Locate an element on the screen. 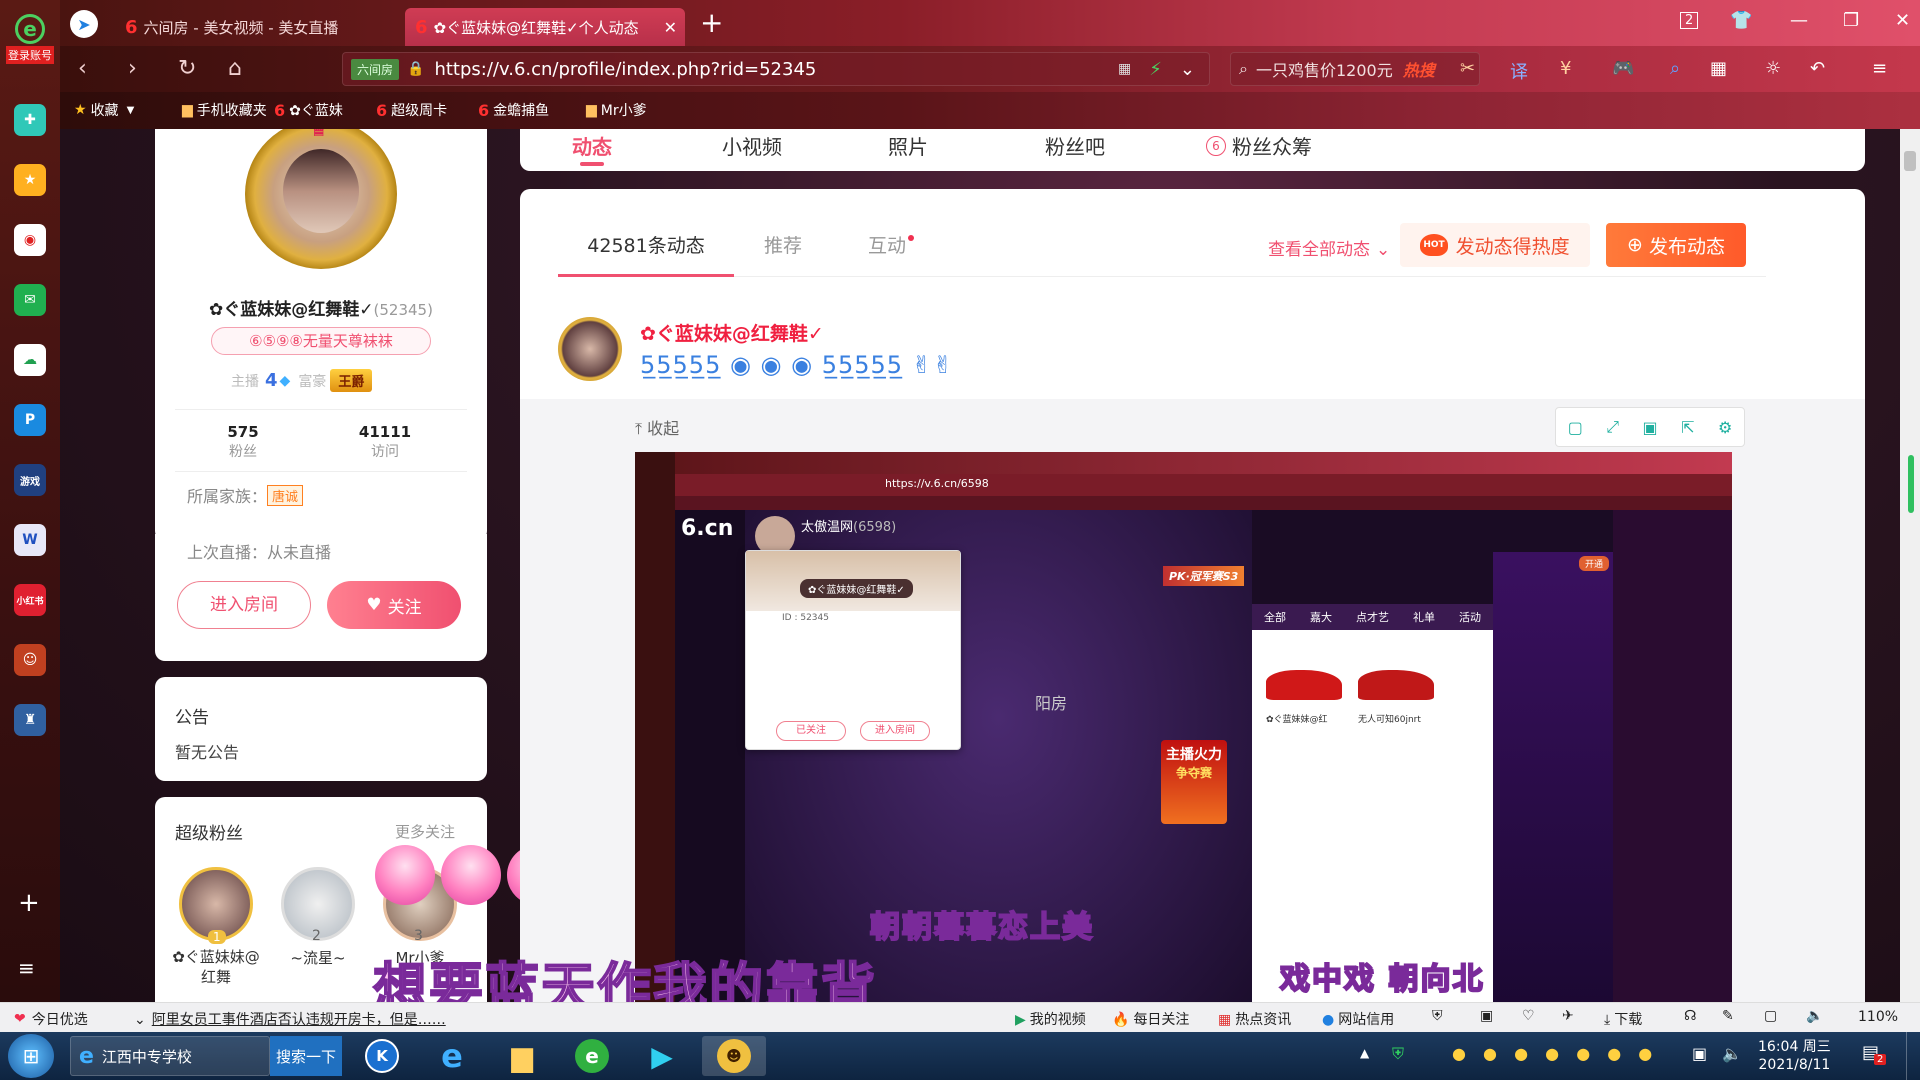 The image size is (1920, 1080). castle-game-icon: ♜ is located at coordinates (30, 720).